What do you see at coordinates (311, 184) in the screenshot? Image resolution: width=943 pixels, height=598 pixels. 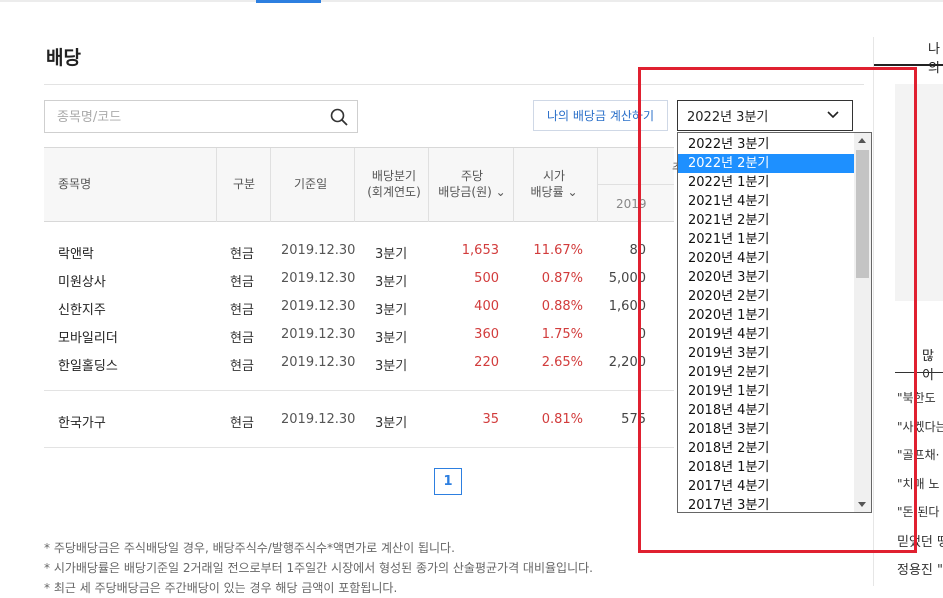 I see `header-date: 기준일` at bounding box center [311, 184].